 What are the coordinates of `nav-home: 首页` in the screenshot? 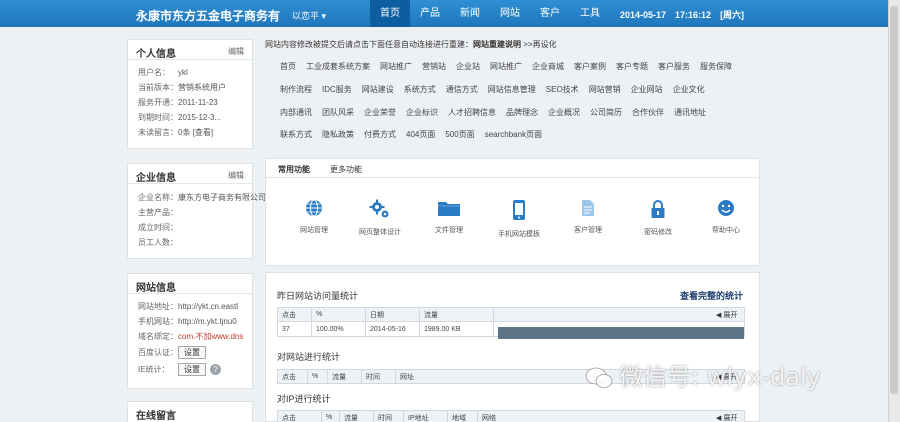 It's located at (390, 13).